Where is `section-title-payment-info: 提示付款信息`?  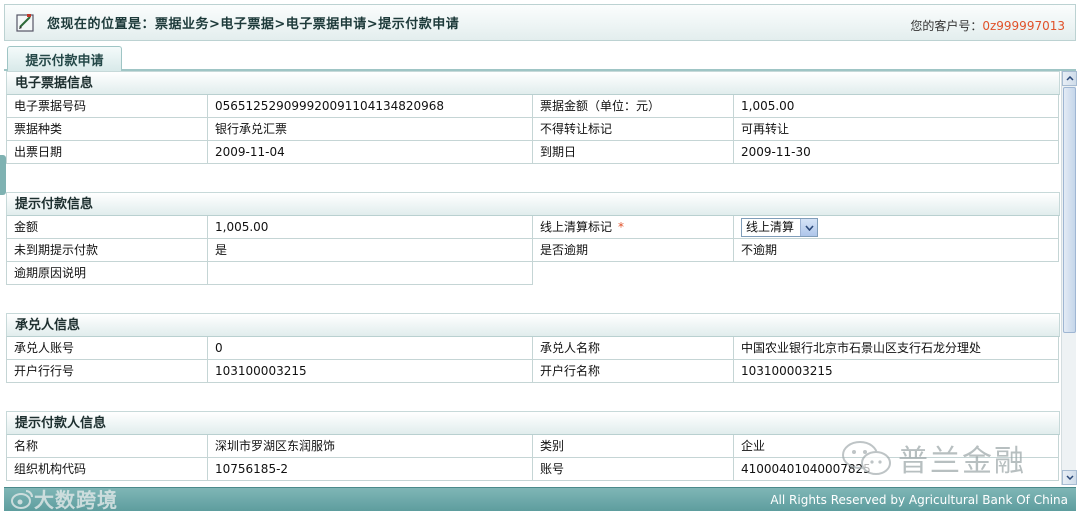
section-title-payment-info: 提示付款信息 is located at coordinates (533, 204).